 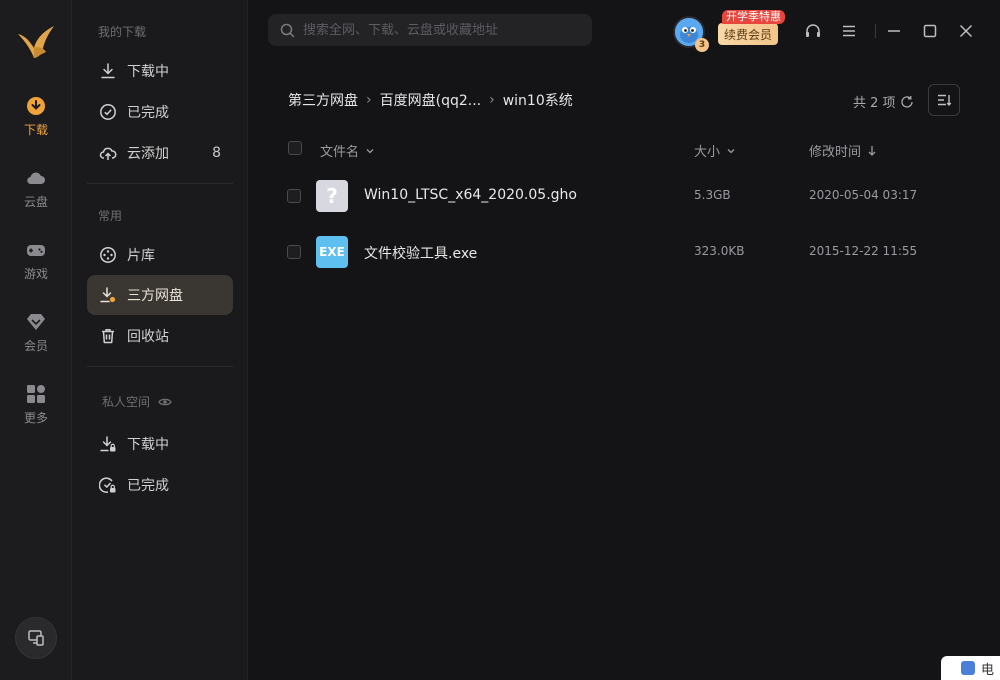 What do you see at coordinates (719, 251) in the screenshot?
I see `file-size: 323.0KB` at bounding box center [719, 251].